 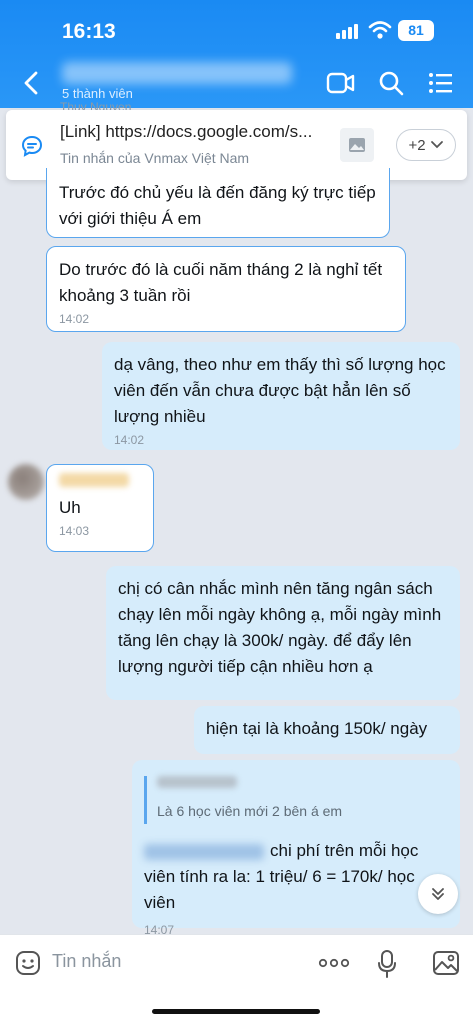 What do you see at coordinates (204, 851) in the screenshot?
I see `mention-blurred` at bounding box center [204, 851].